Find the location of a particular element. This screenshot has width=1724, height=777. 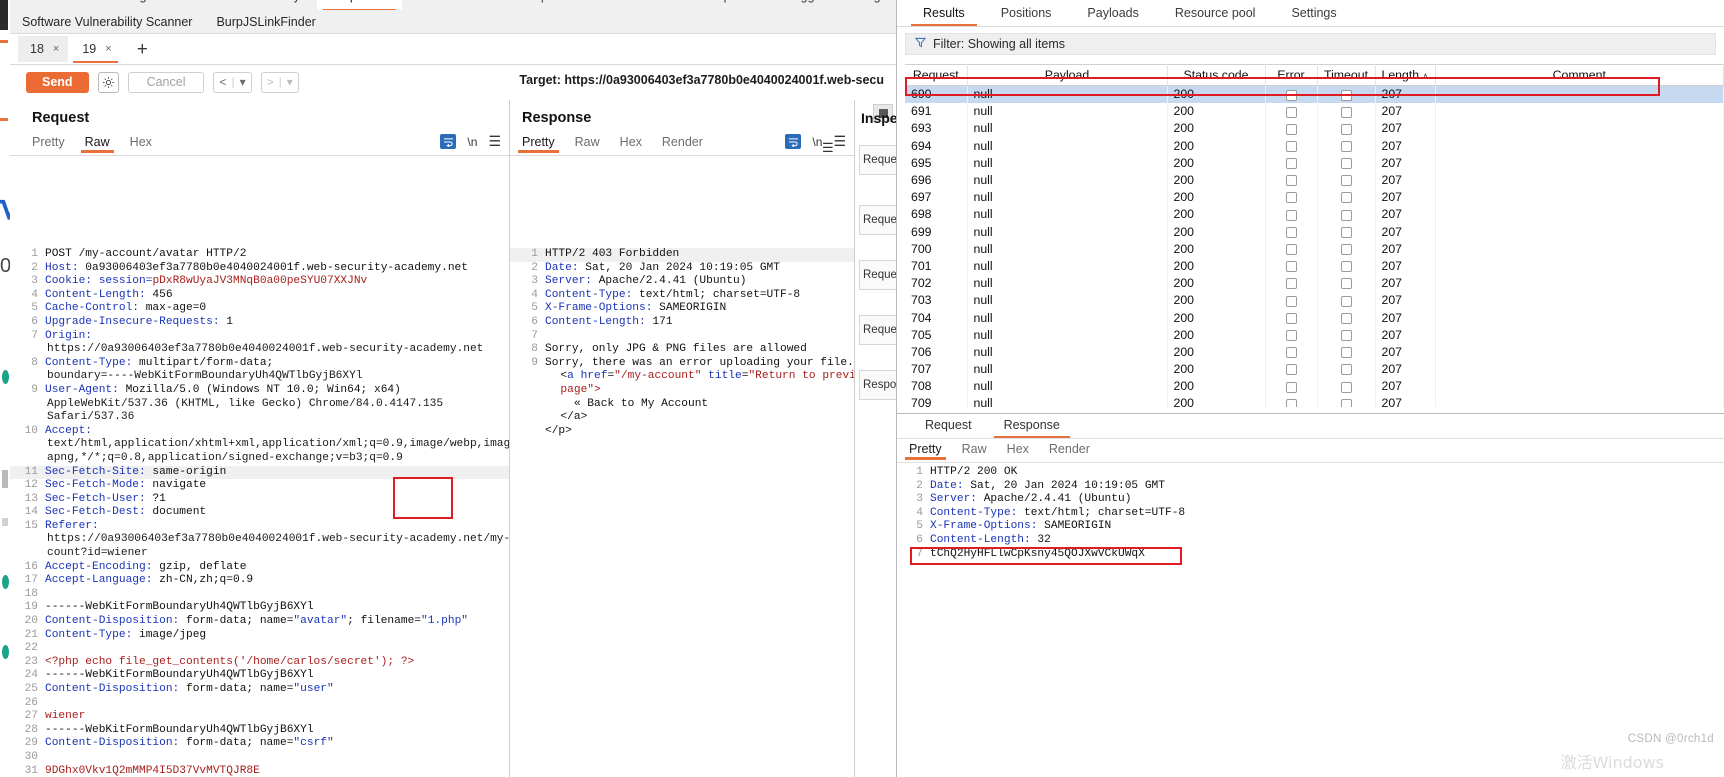

table-row: 690 null 200 207 is located at coordinates (1314, 94).